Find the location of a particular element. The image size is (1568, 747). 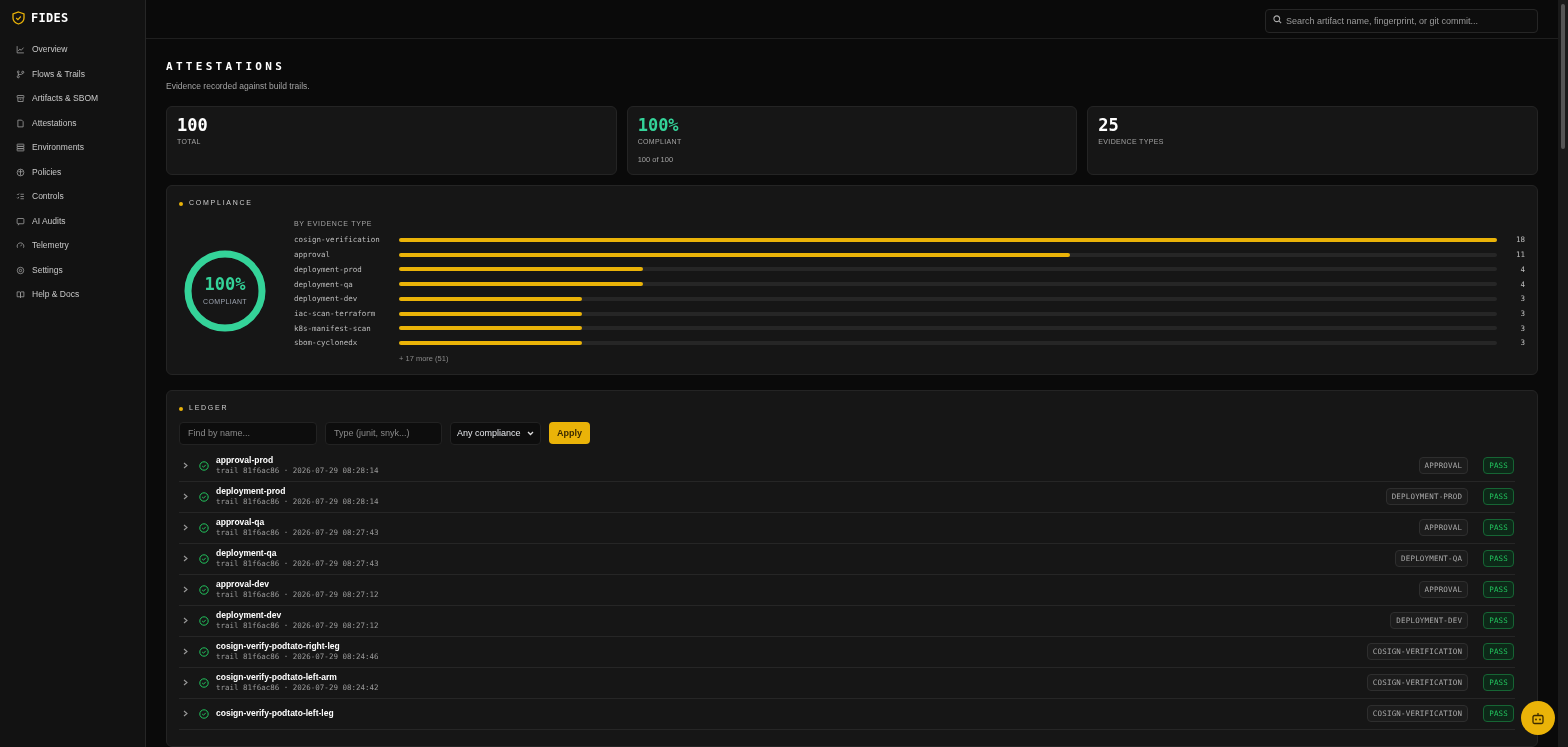

page-subtitle: Evidence recorded against build trails. is located at coordinates (238, 86).